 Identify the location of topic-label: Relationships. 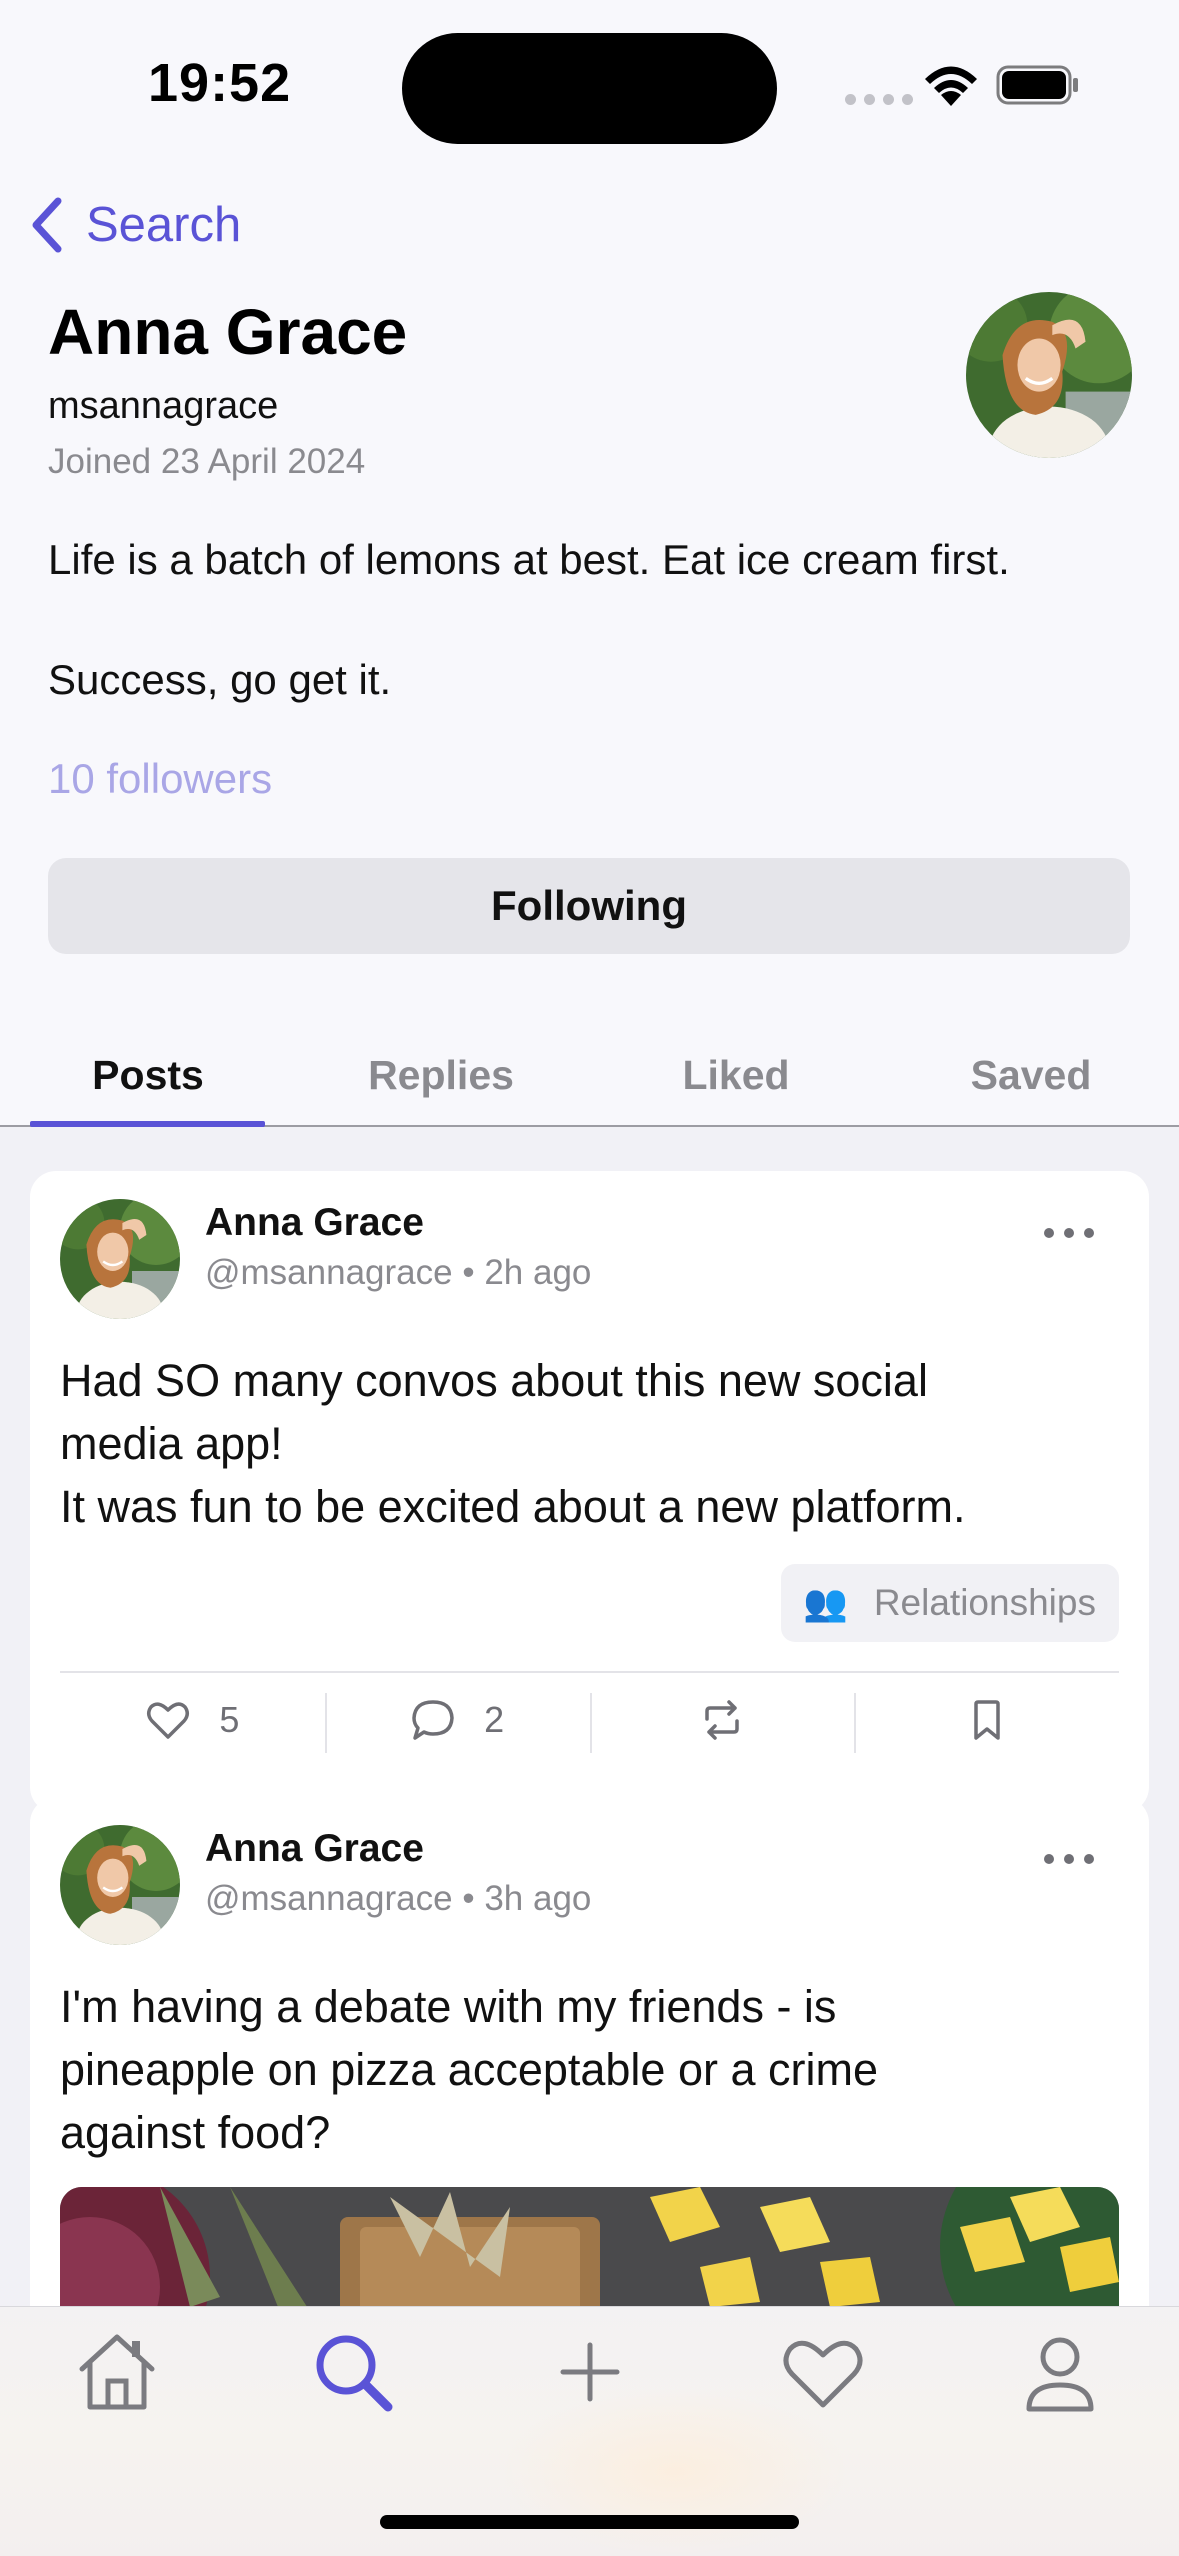
(984, 1602).